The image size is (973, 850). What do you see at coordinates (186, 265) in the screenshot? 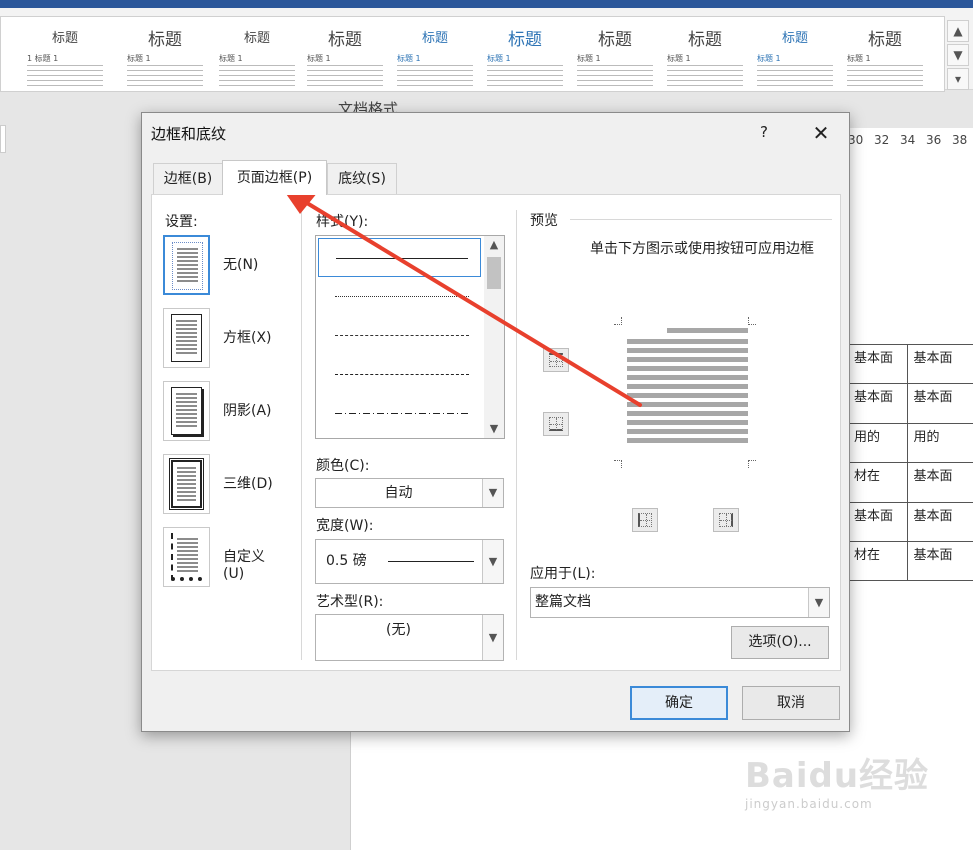
I see `setting-none-icon` at bounding box center [186, 265].